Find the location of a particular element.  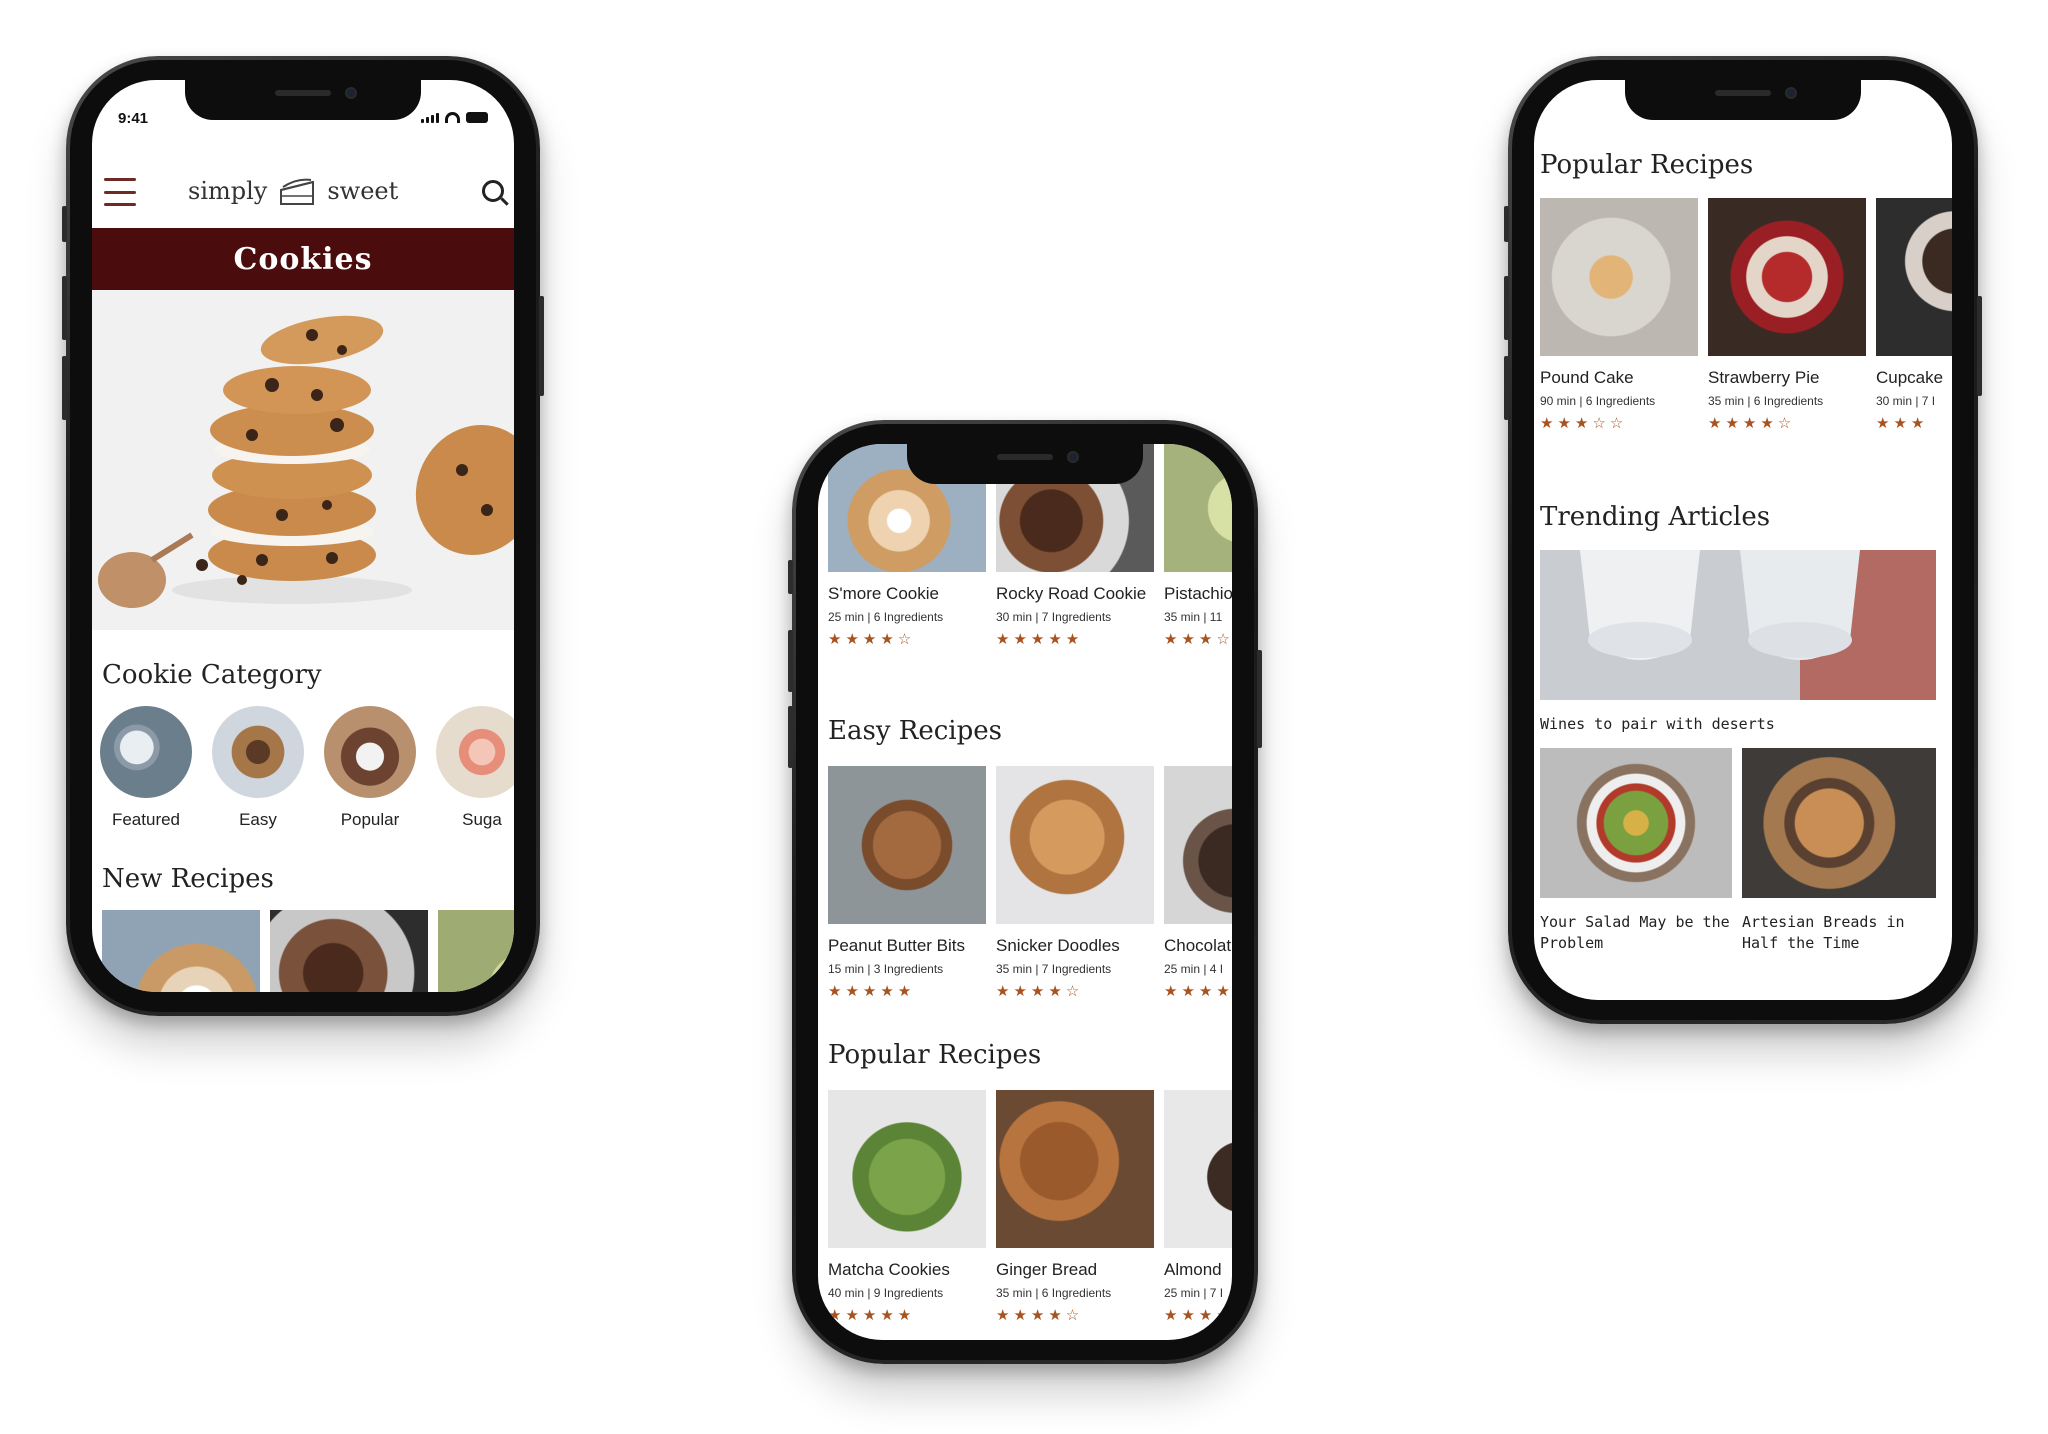

rating-stars: ★★★ is located at coordinates (1902, 423).